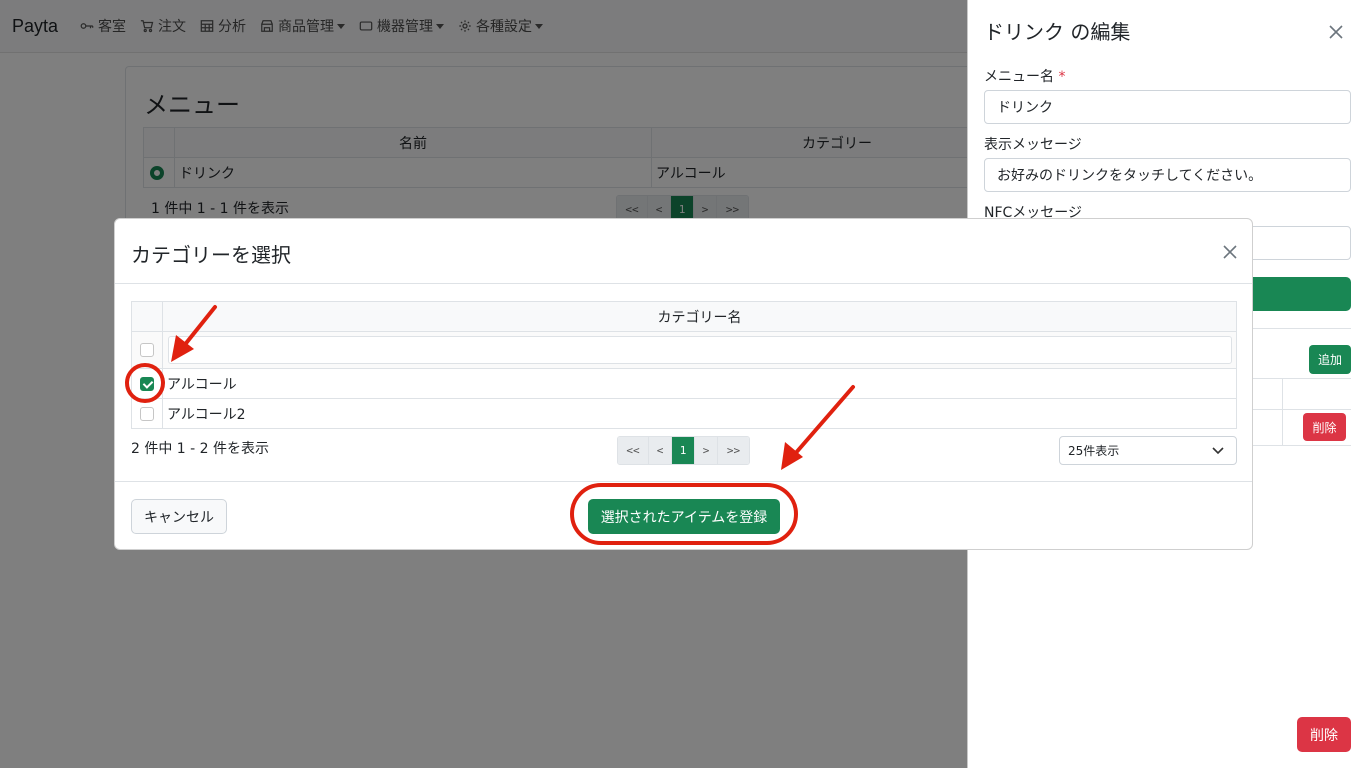  I want to click on menu-name-label: メニュー名 *, so click(1025, 77).